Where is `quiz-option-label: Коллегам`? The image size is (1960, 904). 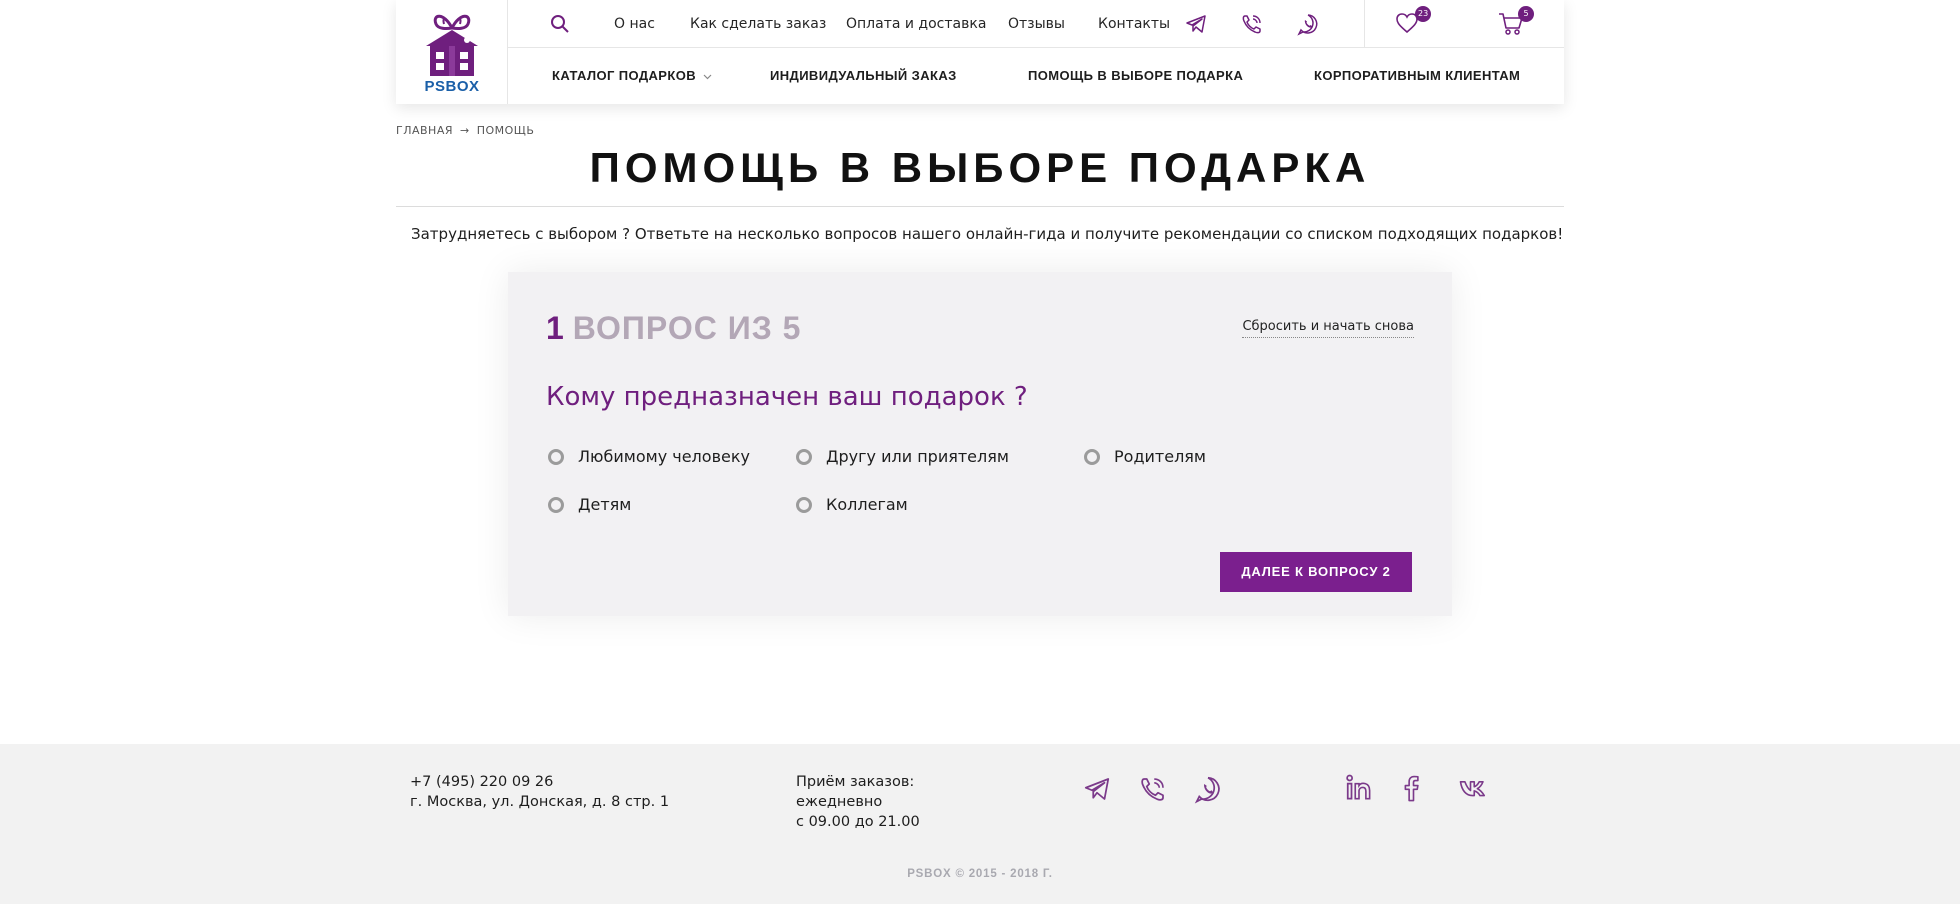 quiz-option-label: Коллегам is located at coordinates (867, 504).